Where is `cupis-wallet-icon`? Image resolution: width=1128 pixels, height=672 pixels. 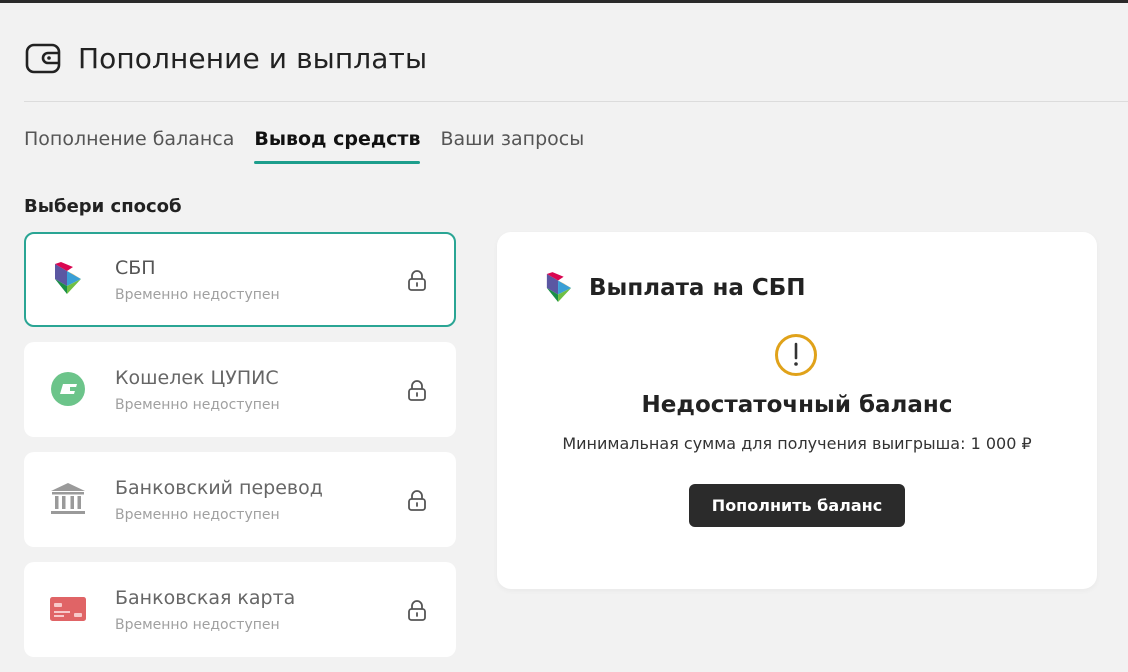
cupis-wallet-icon is located at coordinates (68, 389).